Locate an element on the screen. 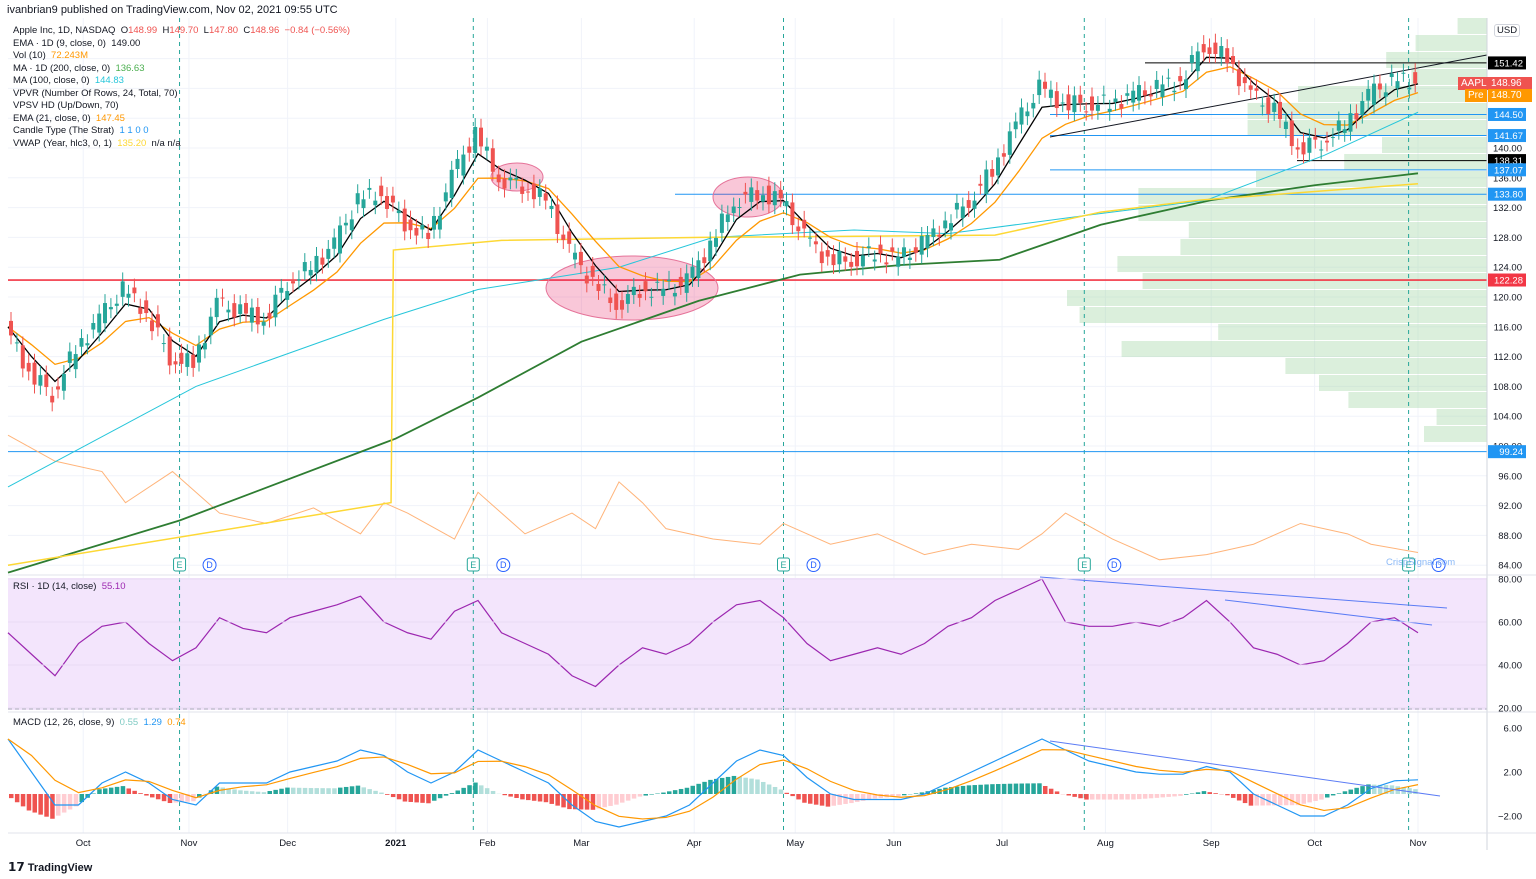  rsi-tick: 60.00 is located at coordinates (1510, 623).